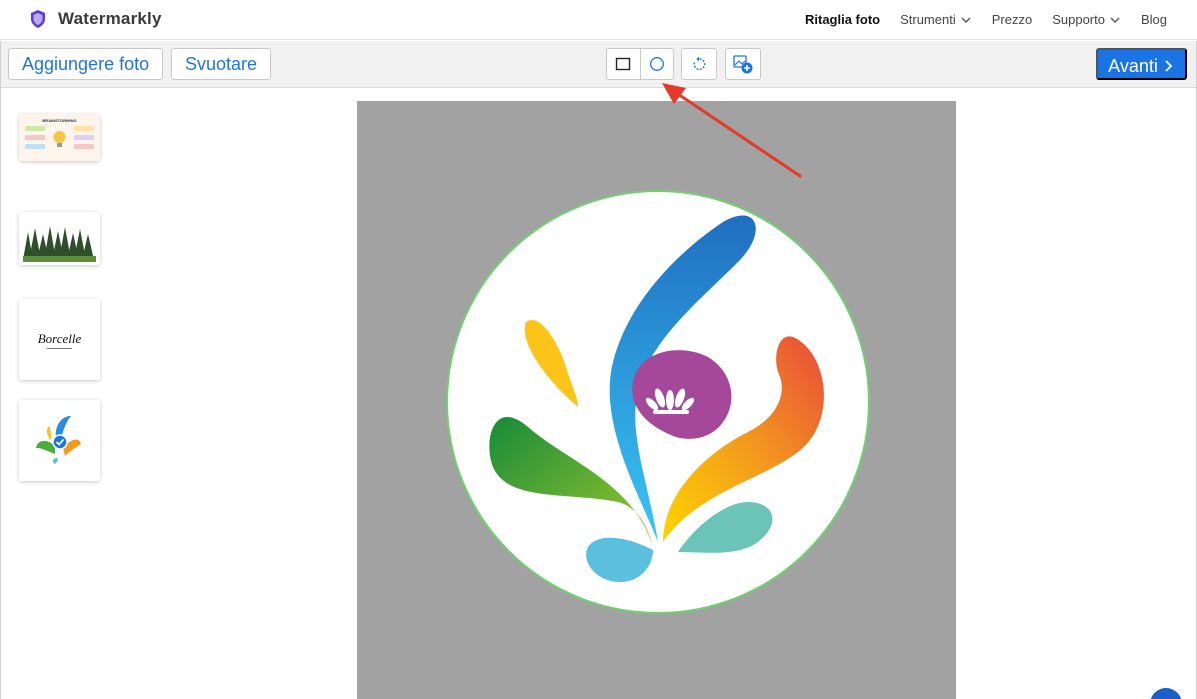 This screenshot has width=1197, height=699. What do you see at coordinates (221, 64) in the screenshot?
I see `clear-button: Svuotare` at bounding box center [221, 64].